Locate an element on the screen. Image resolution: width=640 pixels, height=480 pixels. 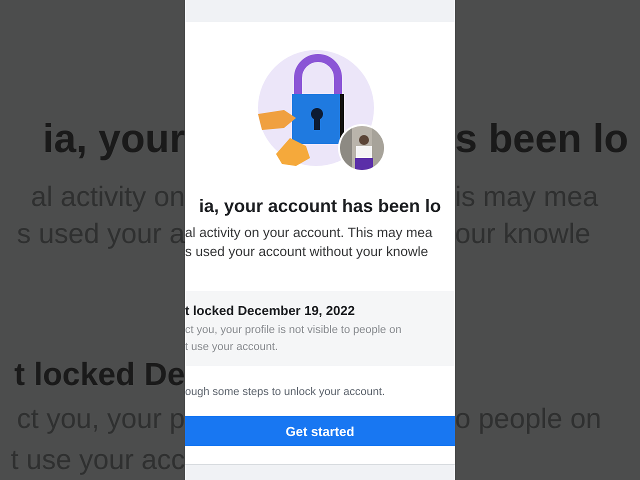
page-title: ia, your account has been lo is located at coordinates (320, 206).